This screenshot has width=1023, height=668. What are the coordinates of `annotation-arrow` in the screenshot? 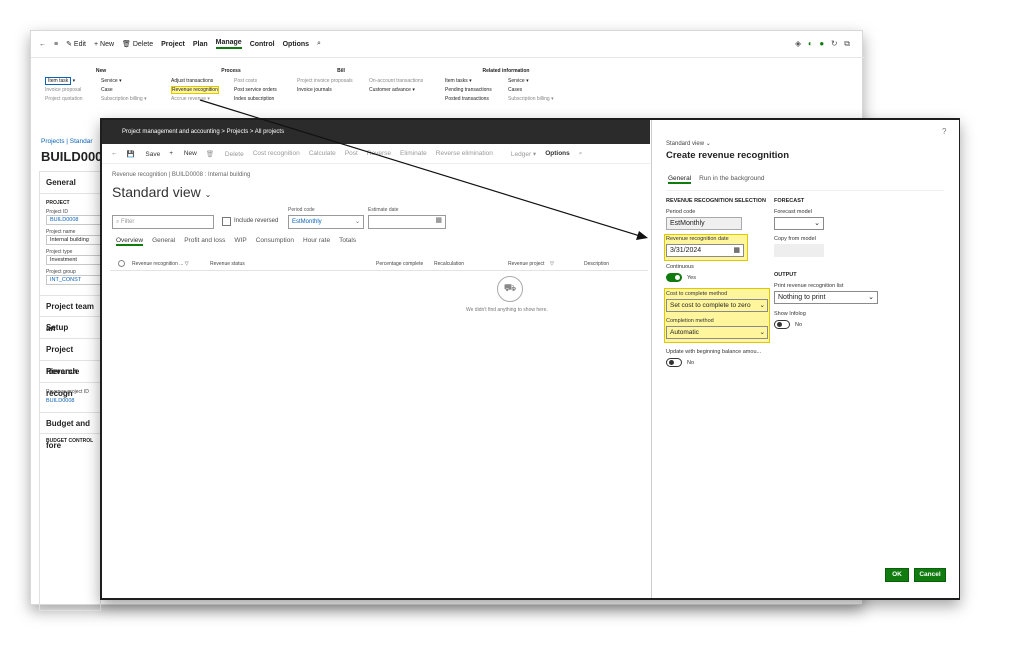 It's located at (423, 169).